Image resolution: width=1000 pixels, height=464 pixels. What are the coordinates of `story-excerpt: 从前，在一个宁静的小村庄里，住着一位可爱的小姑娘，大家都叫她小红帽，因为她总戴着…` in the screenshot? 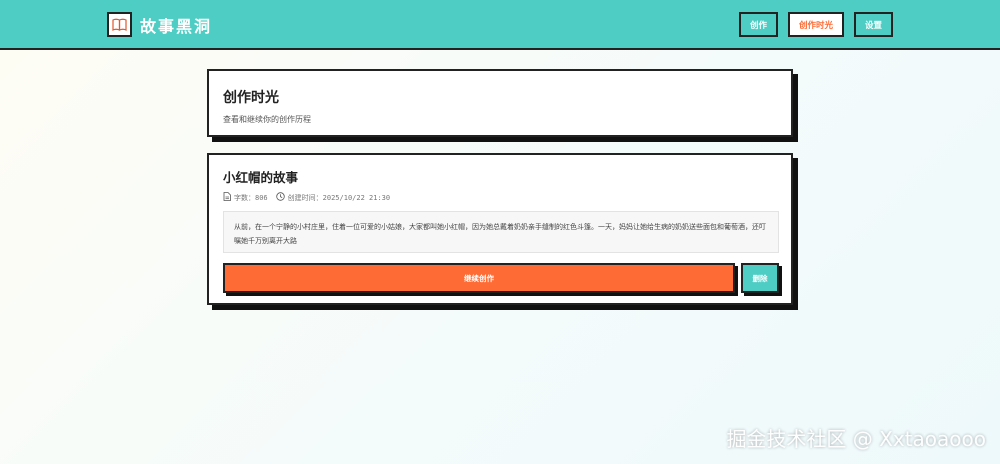 It's located at (501, 232).